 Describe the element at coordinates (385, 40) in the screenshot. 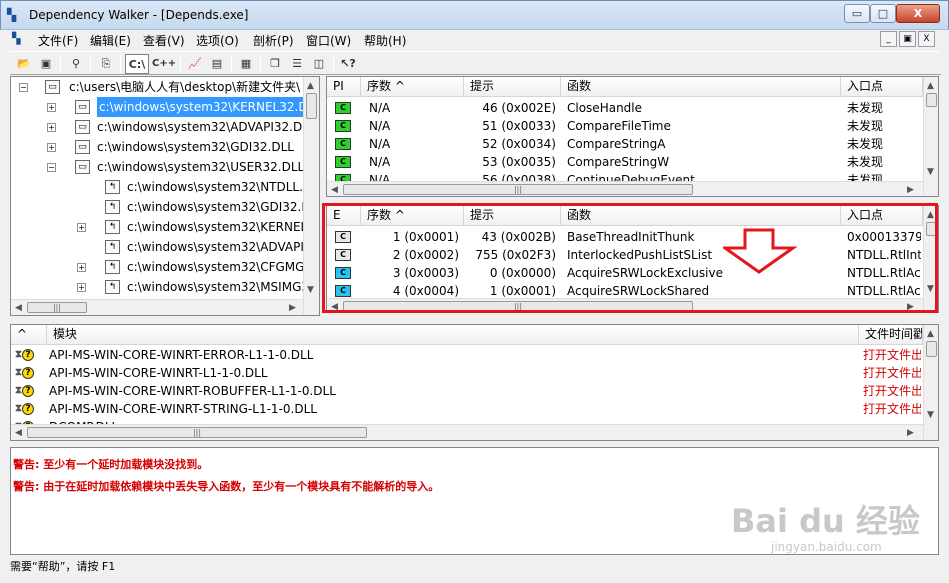

I see `menu-help: 帮助(H)` at that location.